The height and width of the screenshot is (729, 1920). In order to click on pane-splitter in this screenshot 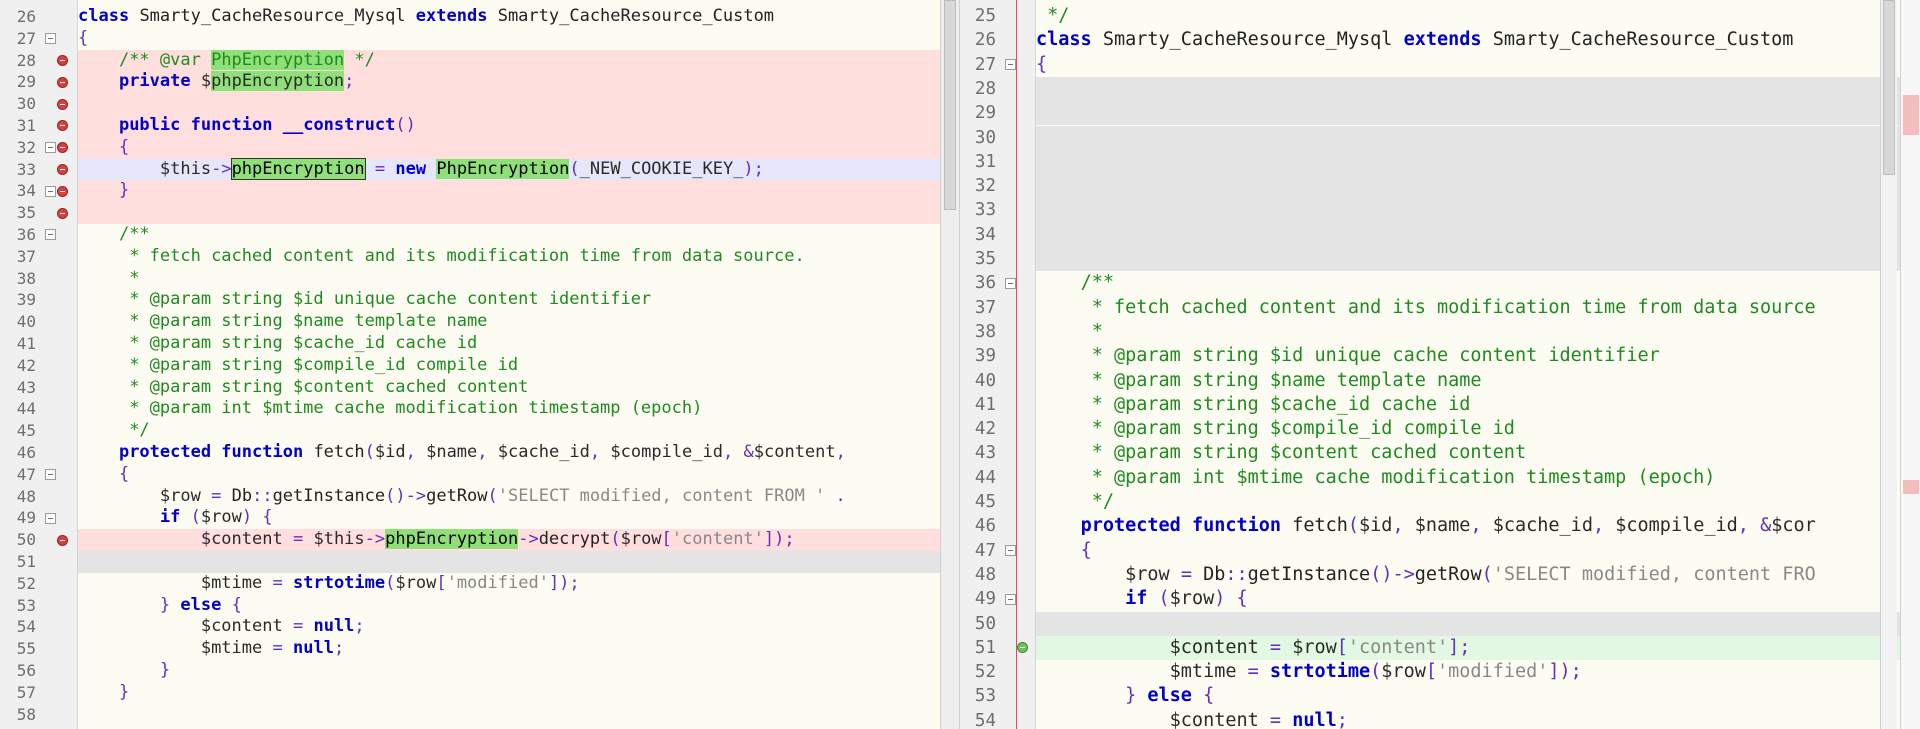, I will do `click(950, 364)`.